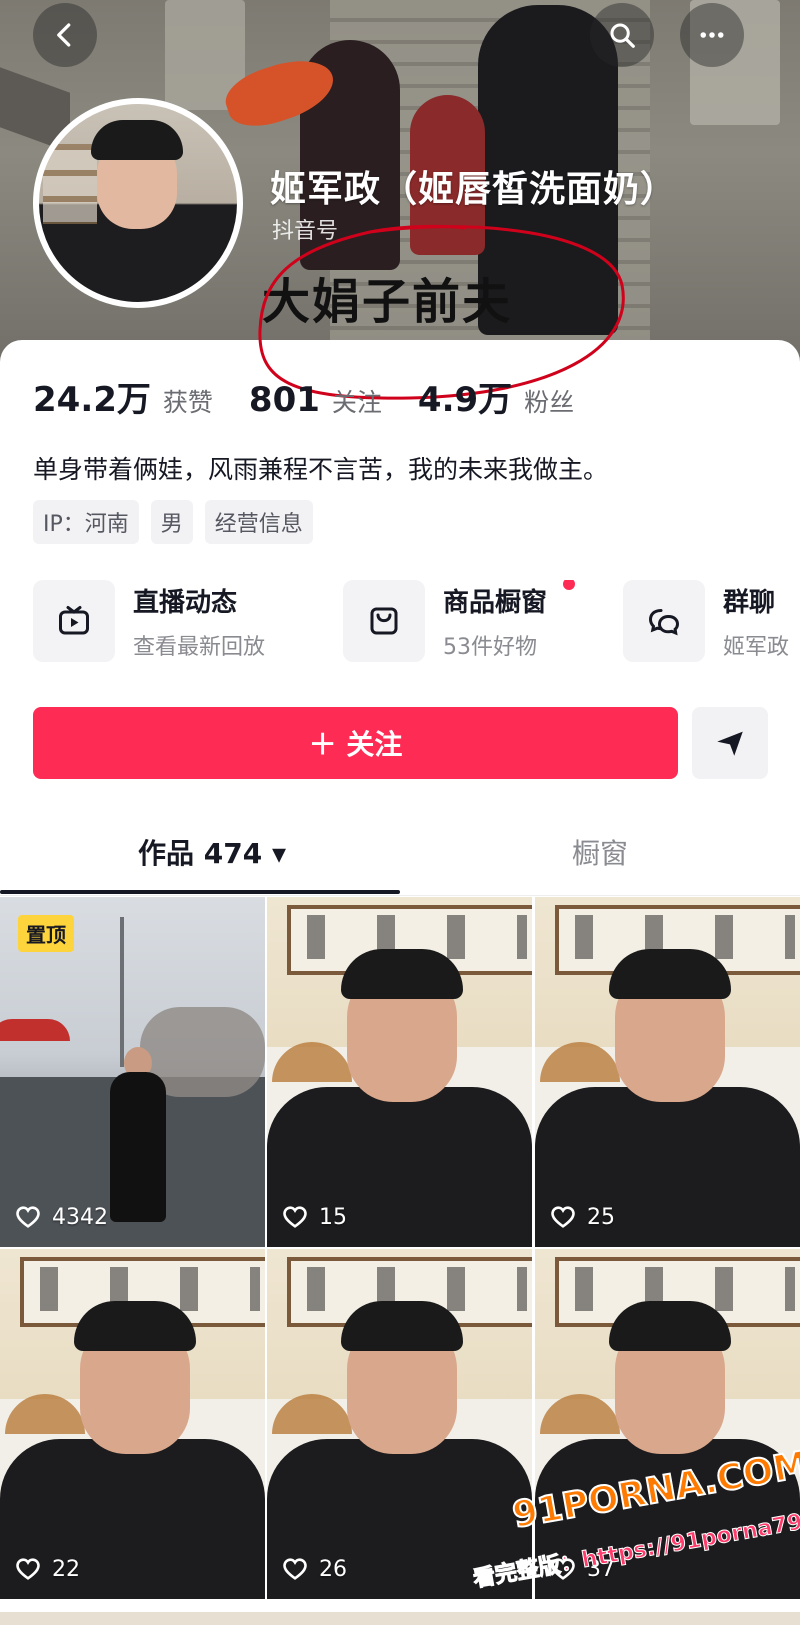 The width and height of the screenshot is (800, 1625). I want to click on feature-live: 直播动态 查看最新回放, so click(149, 621).